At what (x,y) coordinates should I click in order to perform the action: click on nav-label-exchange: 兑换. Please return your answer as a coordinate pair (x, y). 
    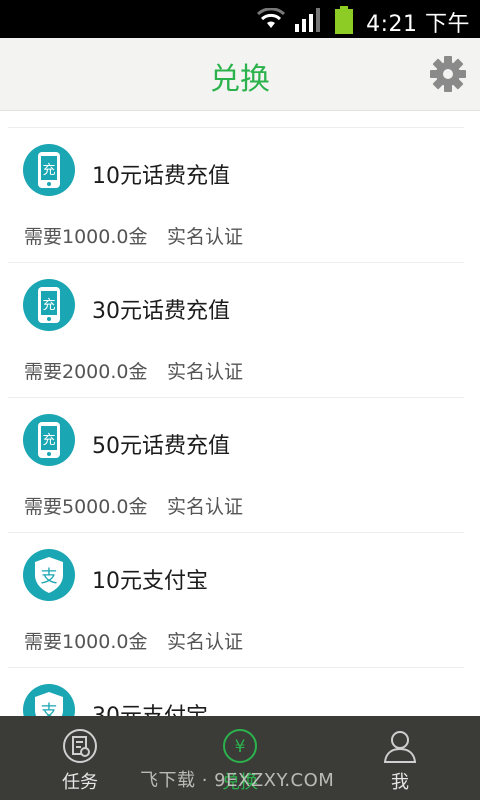
    Looking at the image, I should click on (240, 782).